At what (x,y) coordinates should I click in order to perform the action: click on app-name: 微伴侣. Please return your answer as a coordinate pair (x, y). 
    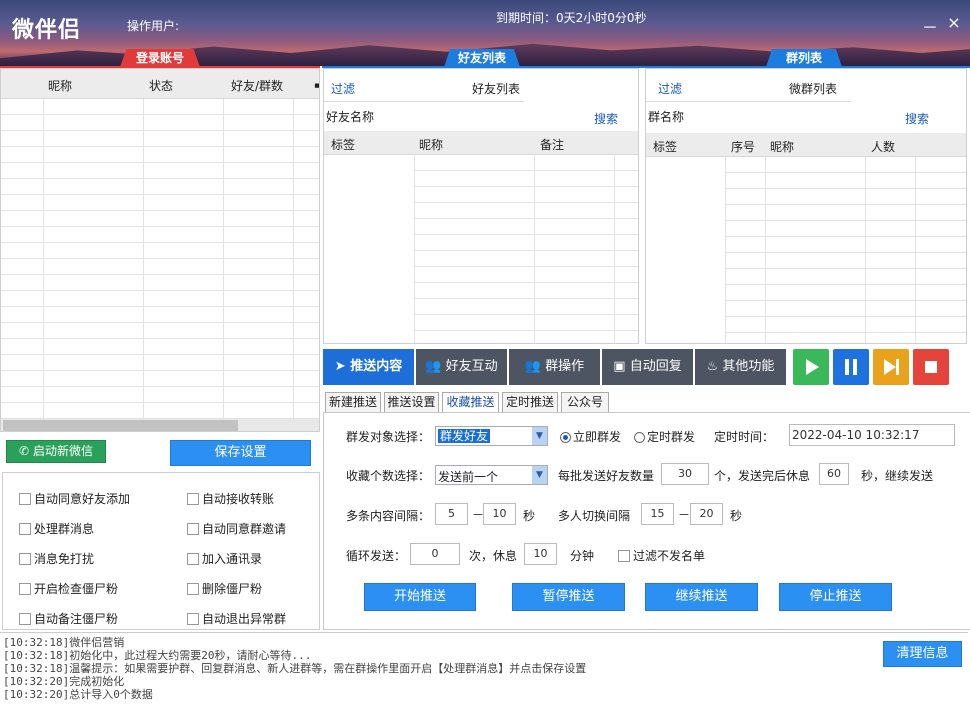
    Looking at the image, I should click on (47, 30).